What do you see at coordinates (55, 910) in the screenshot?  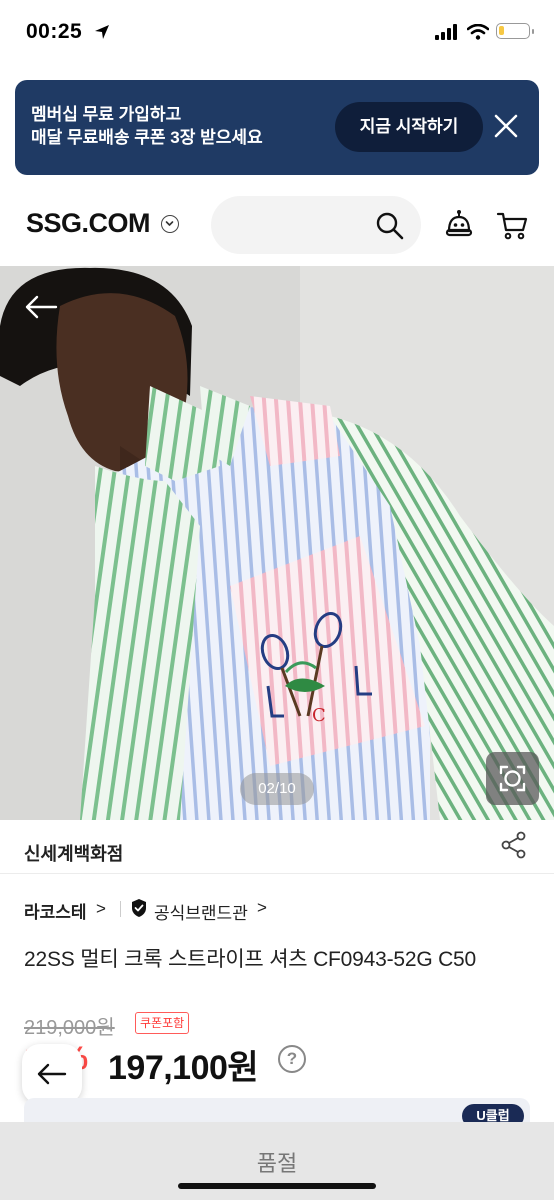 I see `brand-link: 라코스테` at bounding box center [55, 910].